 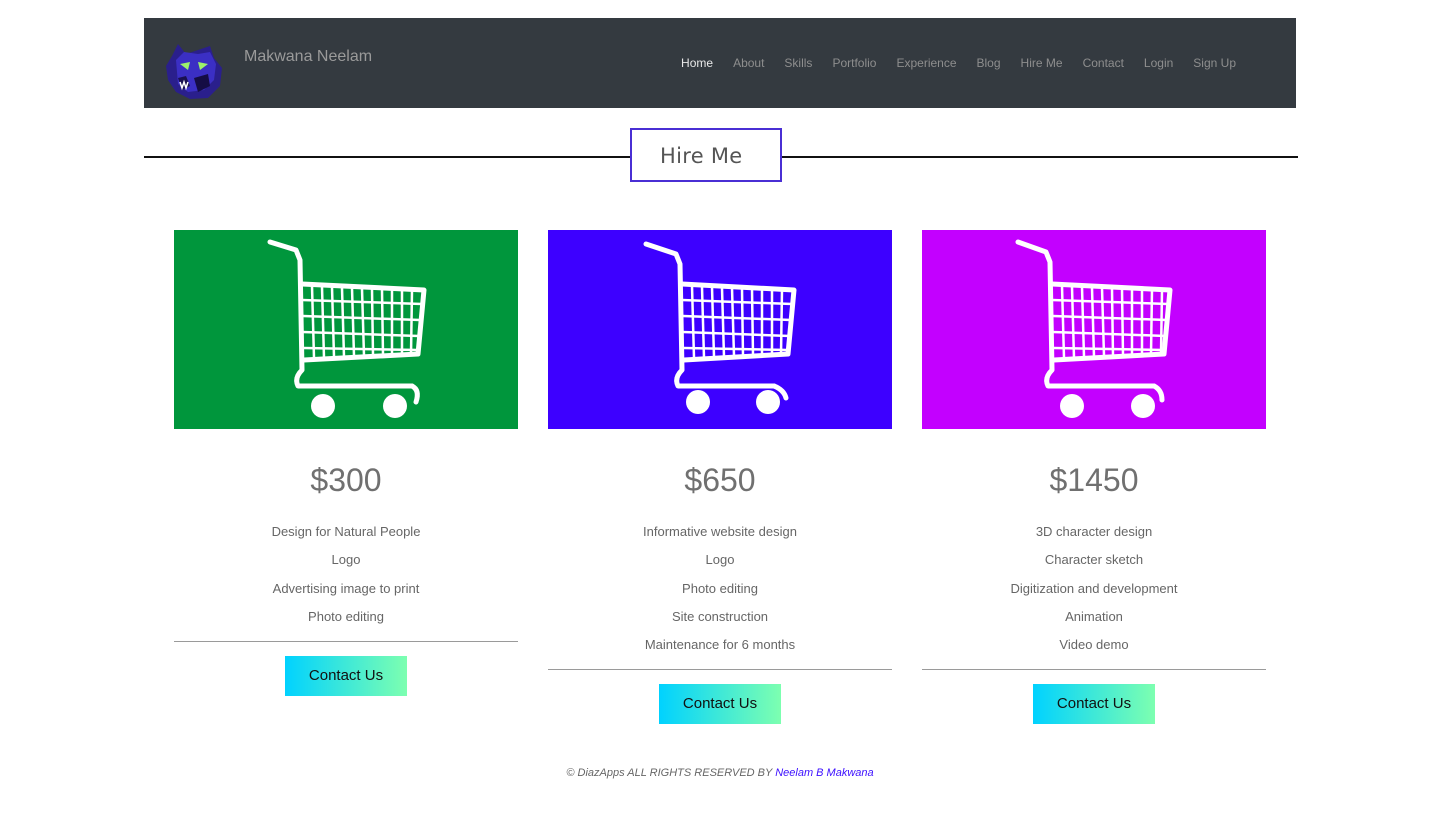 What do you see at coordinates (669, 773) in the screenshot?
I see `copyright-text: © DiazApps ALL RIGHTS RESERVED BY` at bounding box center [669, 773].